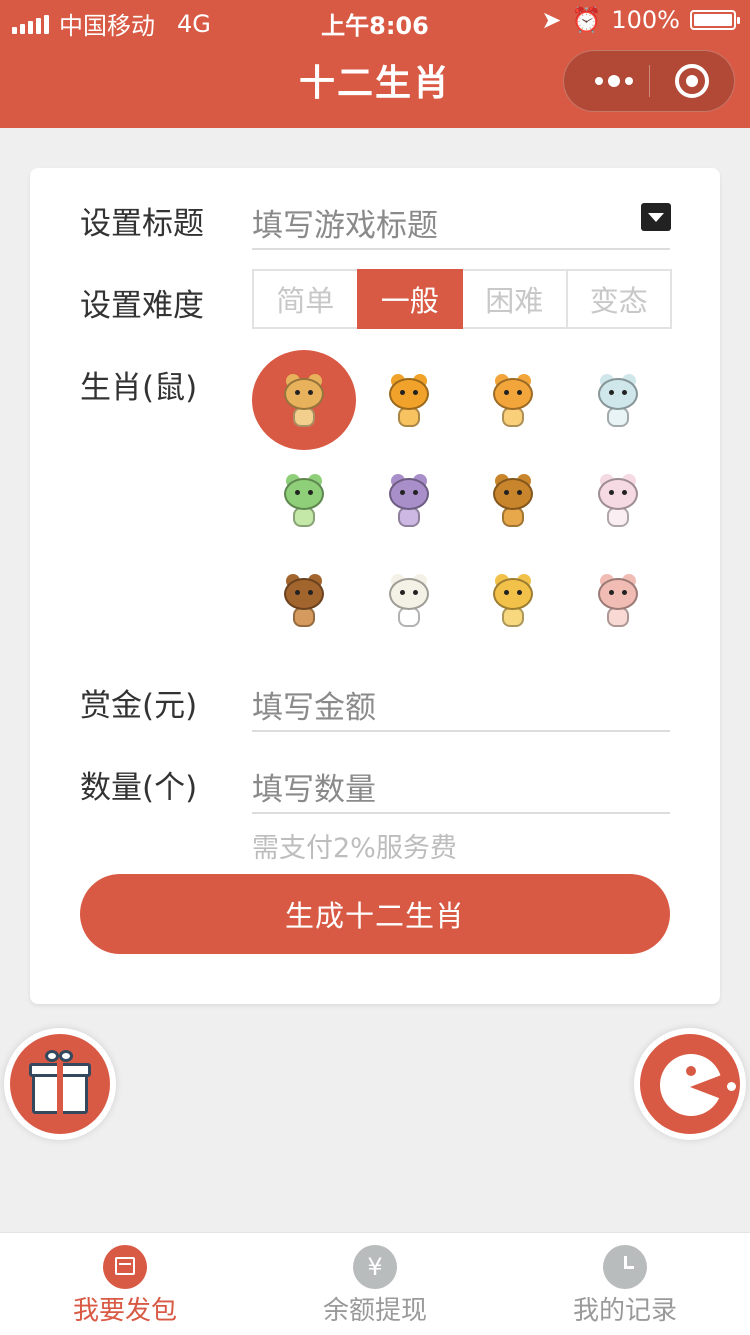 The image size is (750, 1335). I want to click on navigation-bar: 十二生肖, so click(375, 84).